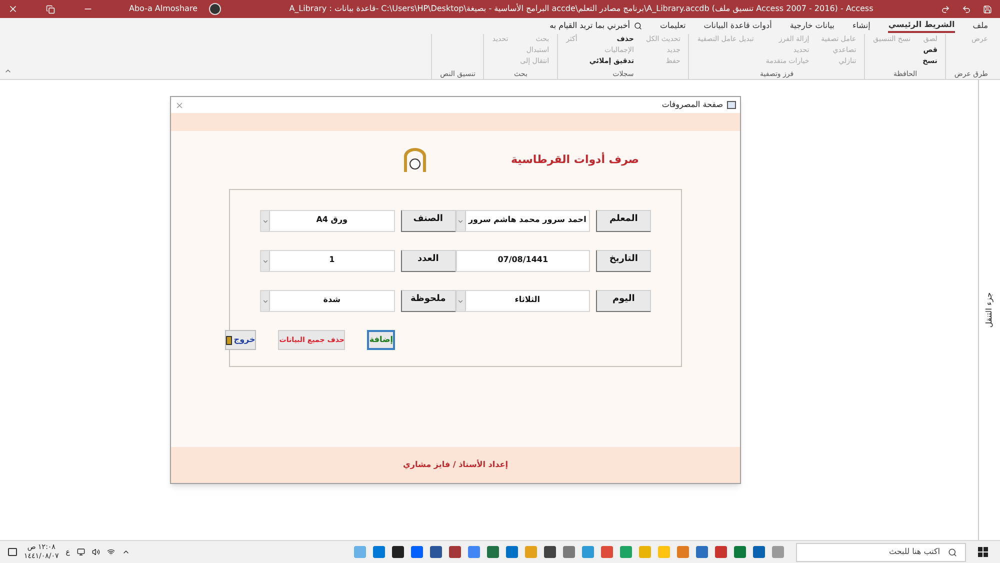 This screenshot has height=563, width=1000. Describe the element at coordinates (881, 552) in the screenshot. I see `taskbar-search-field: اكتب هنا للبحث` at that location.